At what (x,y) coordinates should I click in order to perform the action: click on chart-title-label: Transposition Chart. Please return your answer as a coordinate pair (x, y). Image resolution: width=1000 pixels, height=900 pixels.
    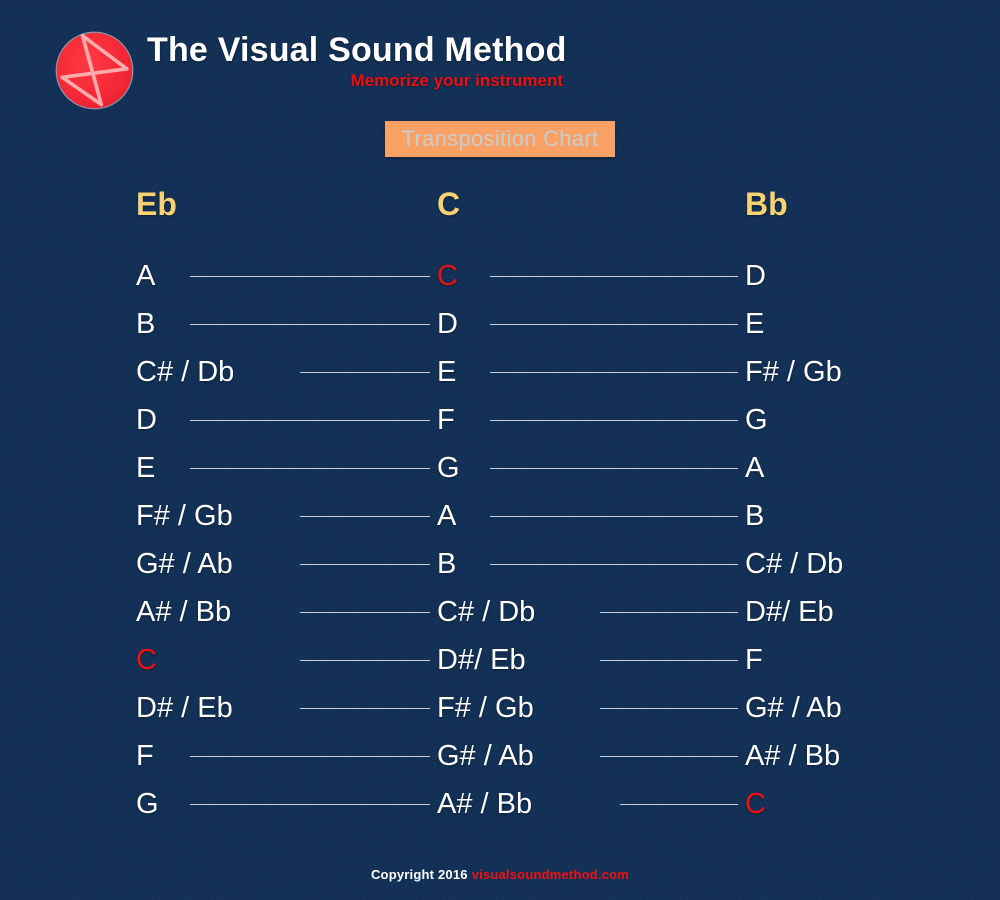
    Looking at the image, I should click on (500, 138).